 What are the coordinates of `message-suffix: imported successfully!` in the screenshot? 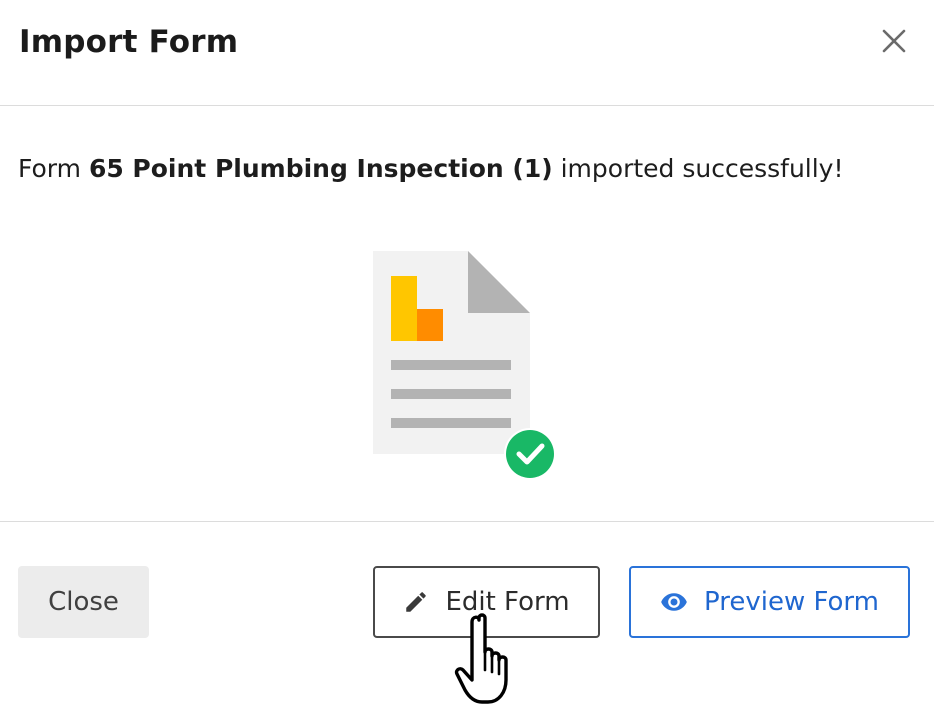 It's located at (702, 168).